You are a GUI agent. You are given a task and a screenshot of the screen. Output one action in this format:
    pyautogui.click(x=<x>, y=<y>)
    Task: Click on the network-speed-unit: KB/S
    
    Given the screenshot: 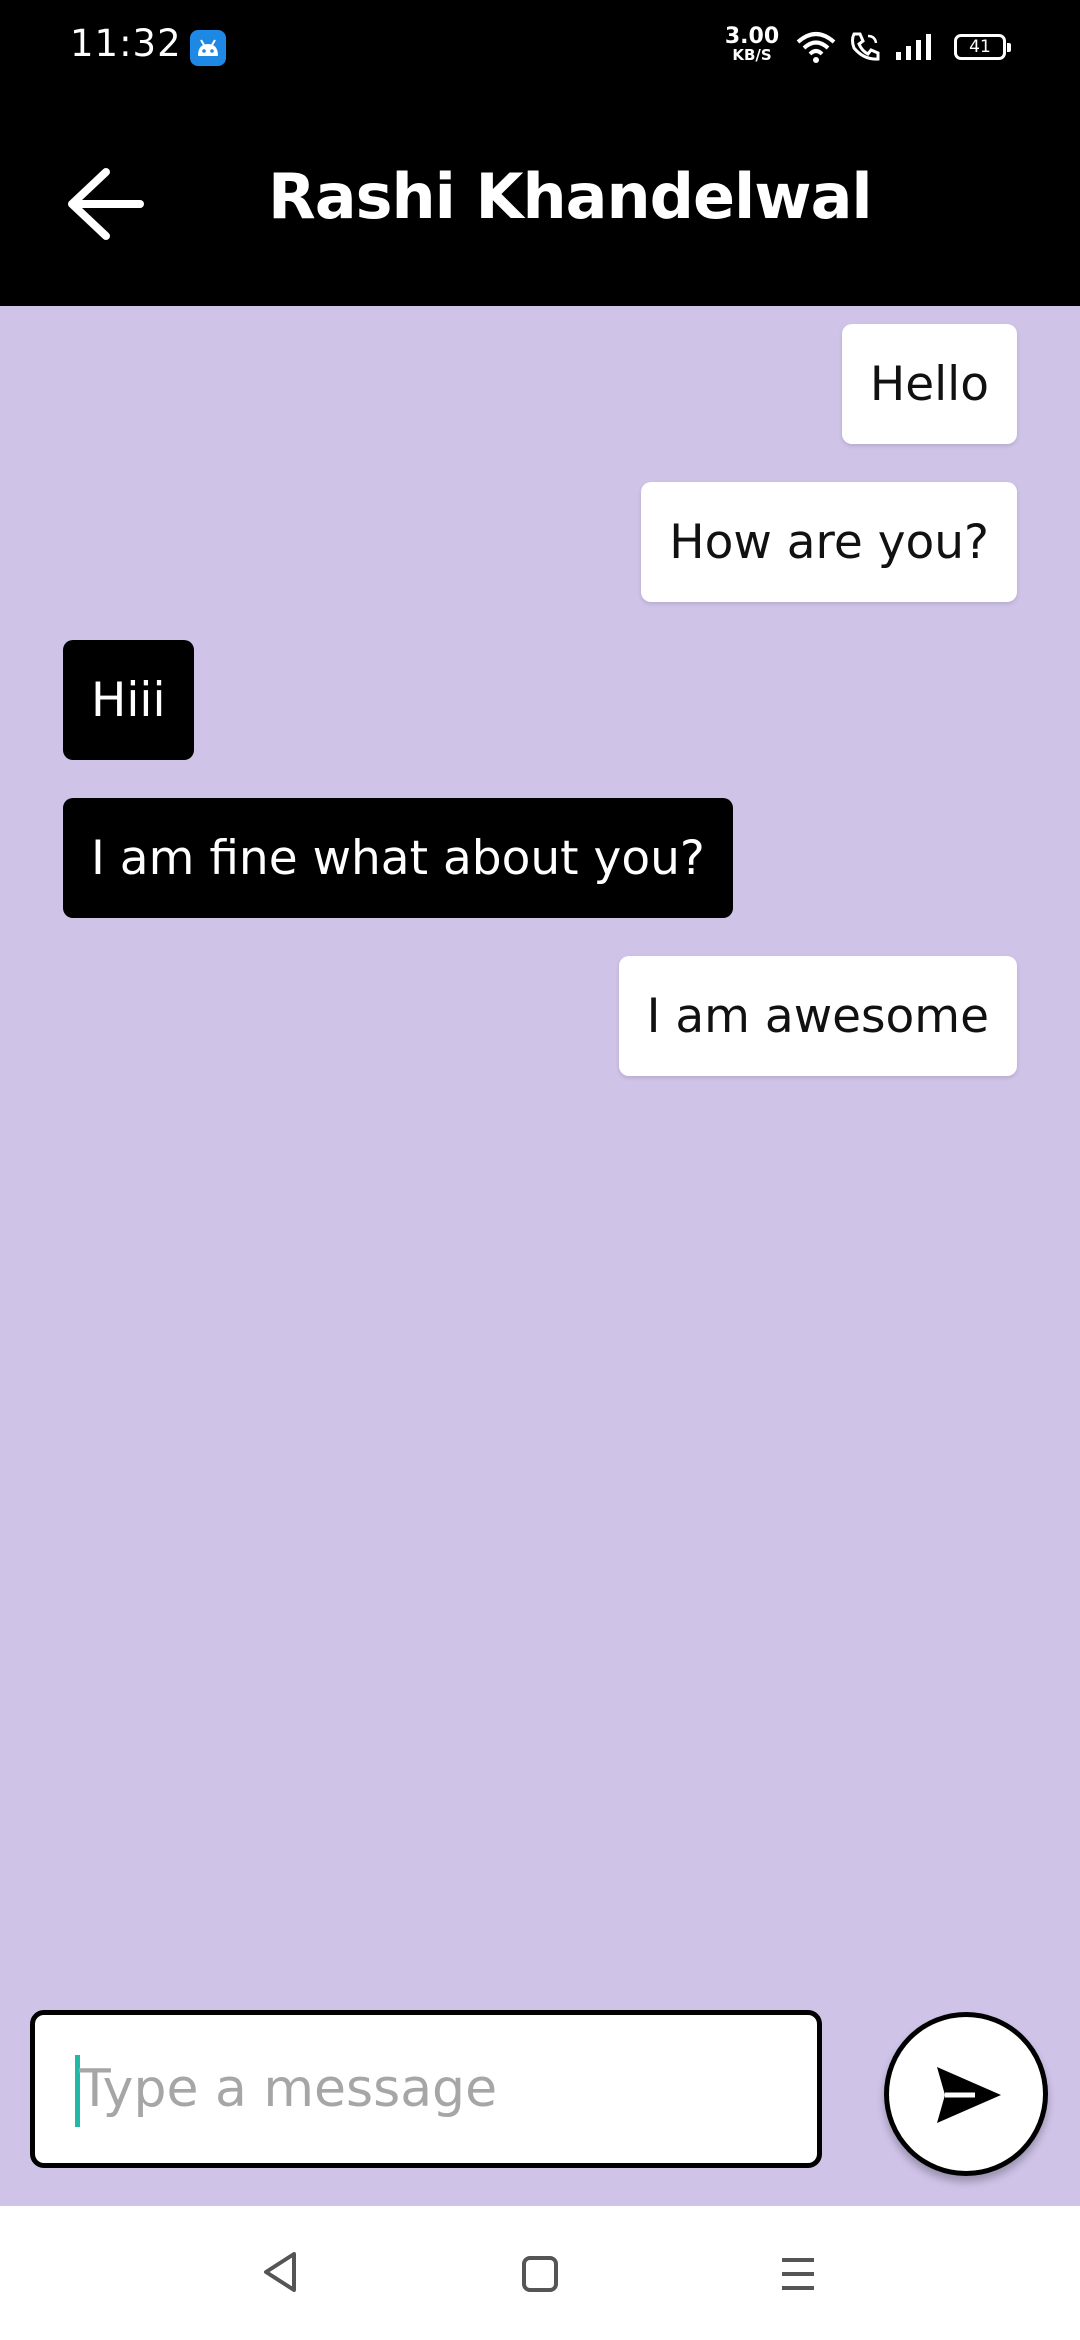 What is the action you would take?
    pyautogui.click(x=752, y=55)
    